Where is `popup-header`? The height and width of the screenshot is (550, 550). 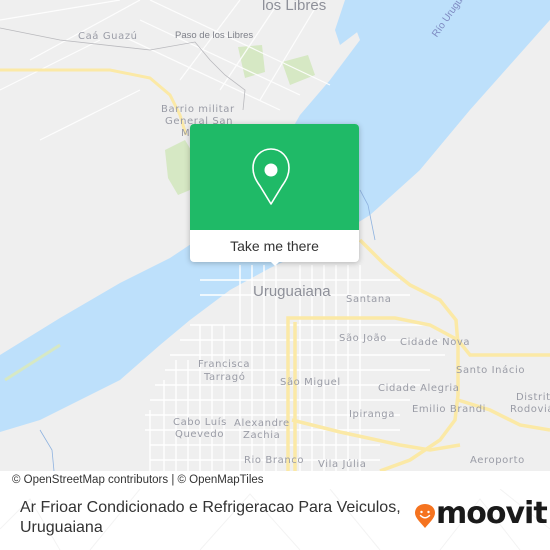 popup-header is located at coordinates (274, 177).